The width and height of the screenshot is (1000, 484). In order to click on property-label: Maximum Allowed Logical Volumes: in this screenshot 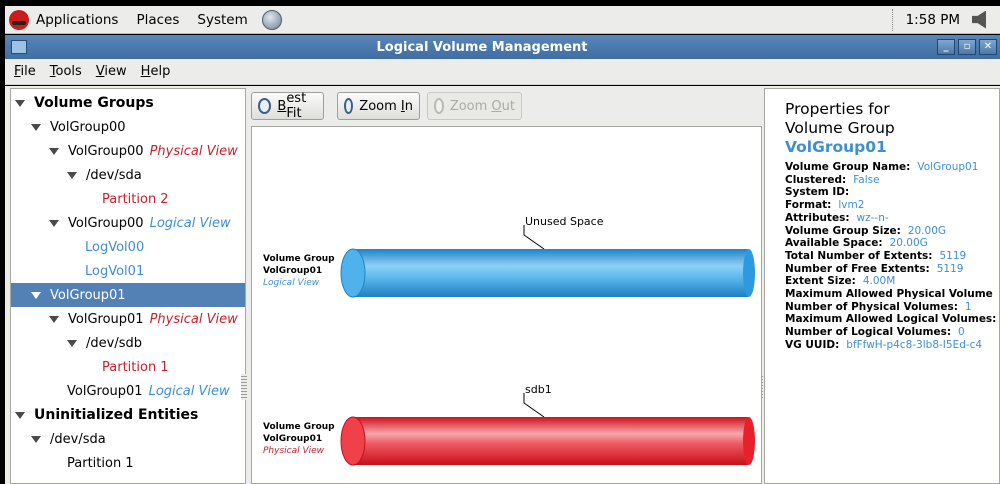, I will do `click(891, 319)`.